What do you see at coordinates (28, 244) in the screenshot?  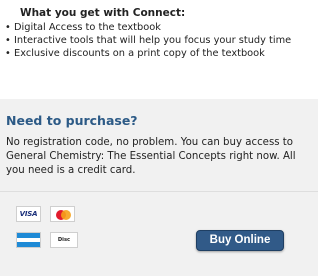 I see `amex-band-bottom` at bounding box center [28, 244].